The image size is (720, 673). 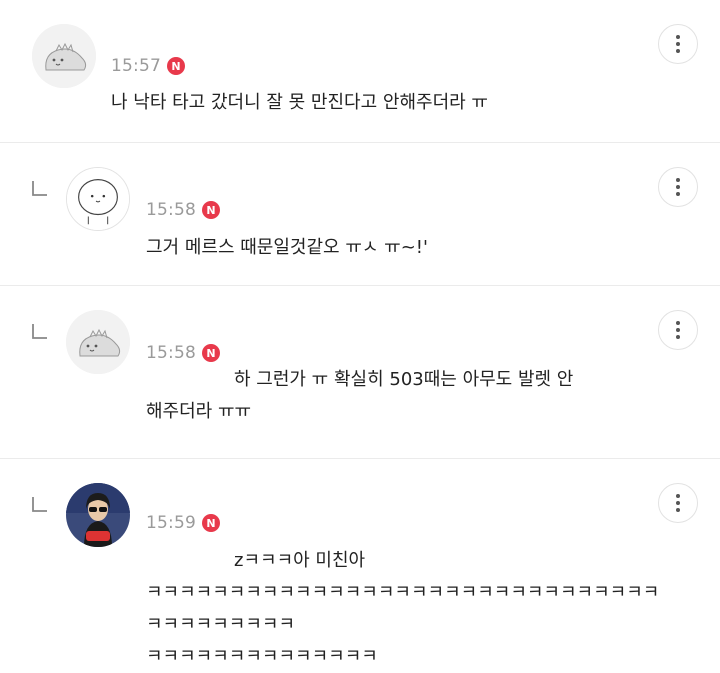 I want to click on comment-time: 15:57, so click(x=136, y=66).